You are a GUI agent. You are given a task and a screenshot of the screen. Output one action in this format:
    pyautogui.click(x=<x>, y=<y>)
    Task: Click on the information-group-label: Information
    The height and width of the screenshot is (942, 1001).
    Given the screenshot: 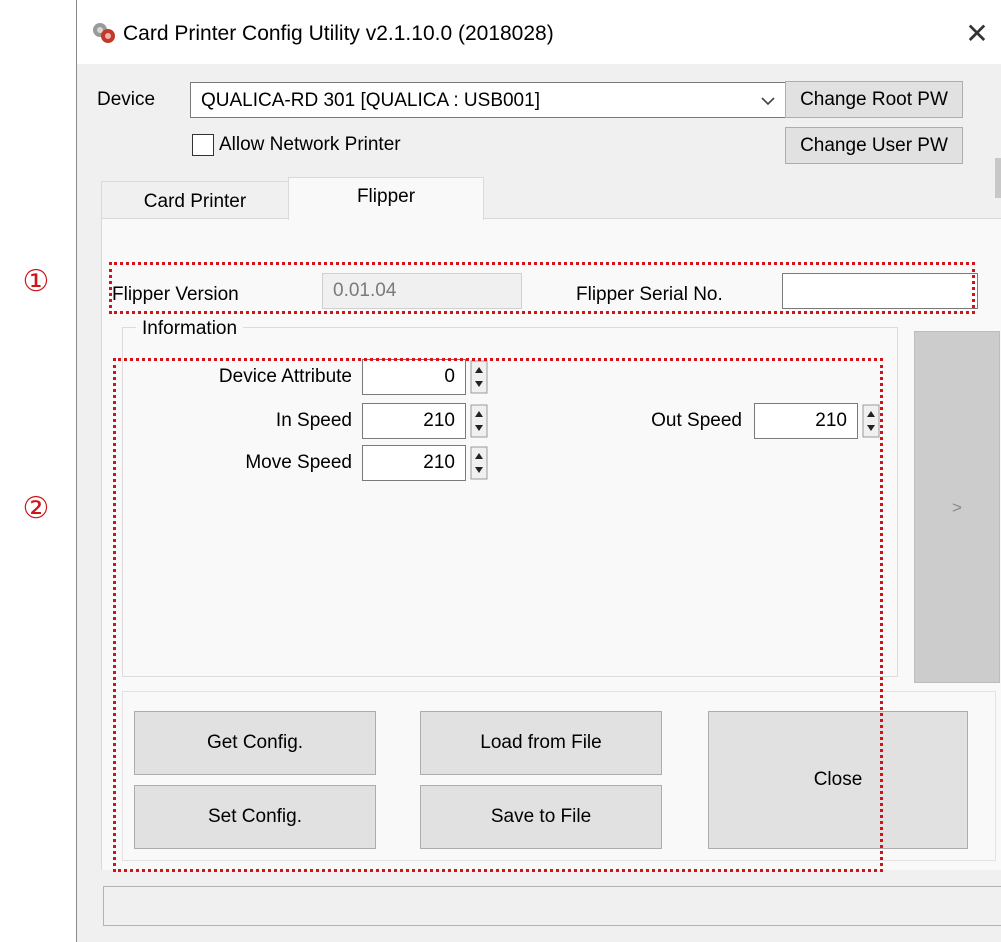 What is the action you would take?
    pyautogui.click(x=190, y=329)
    